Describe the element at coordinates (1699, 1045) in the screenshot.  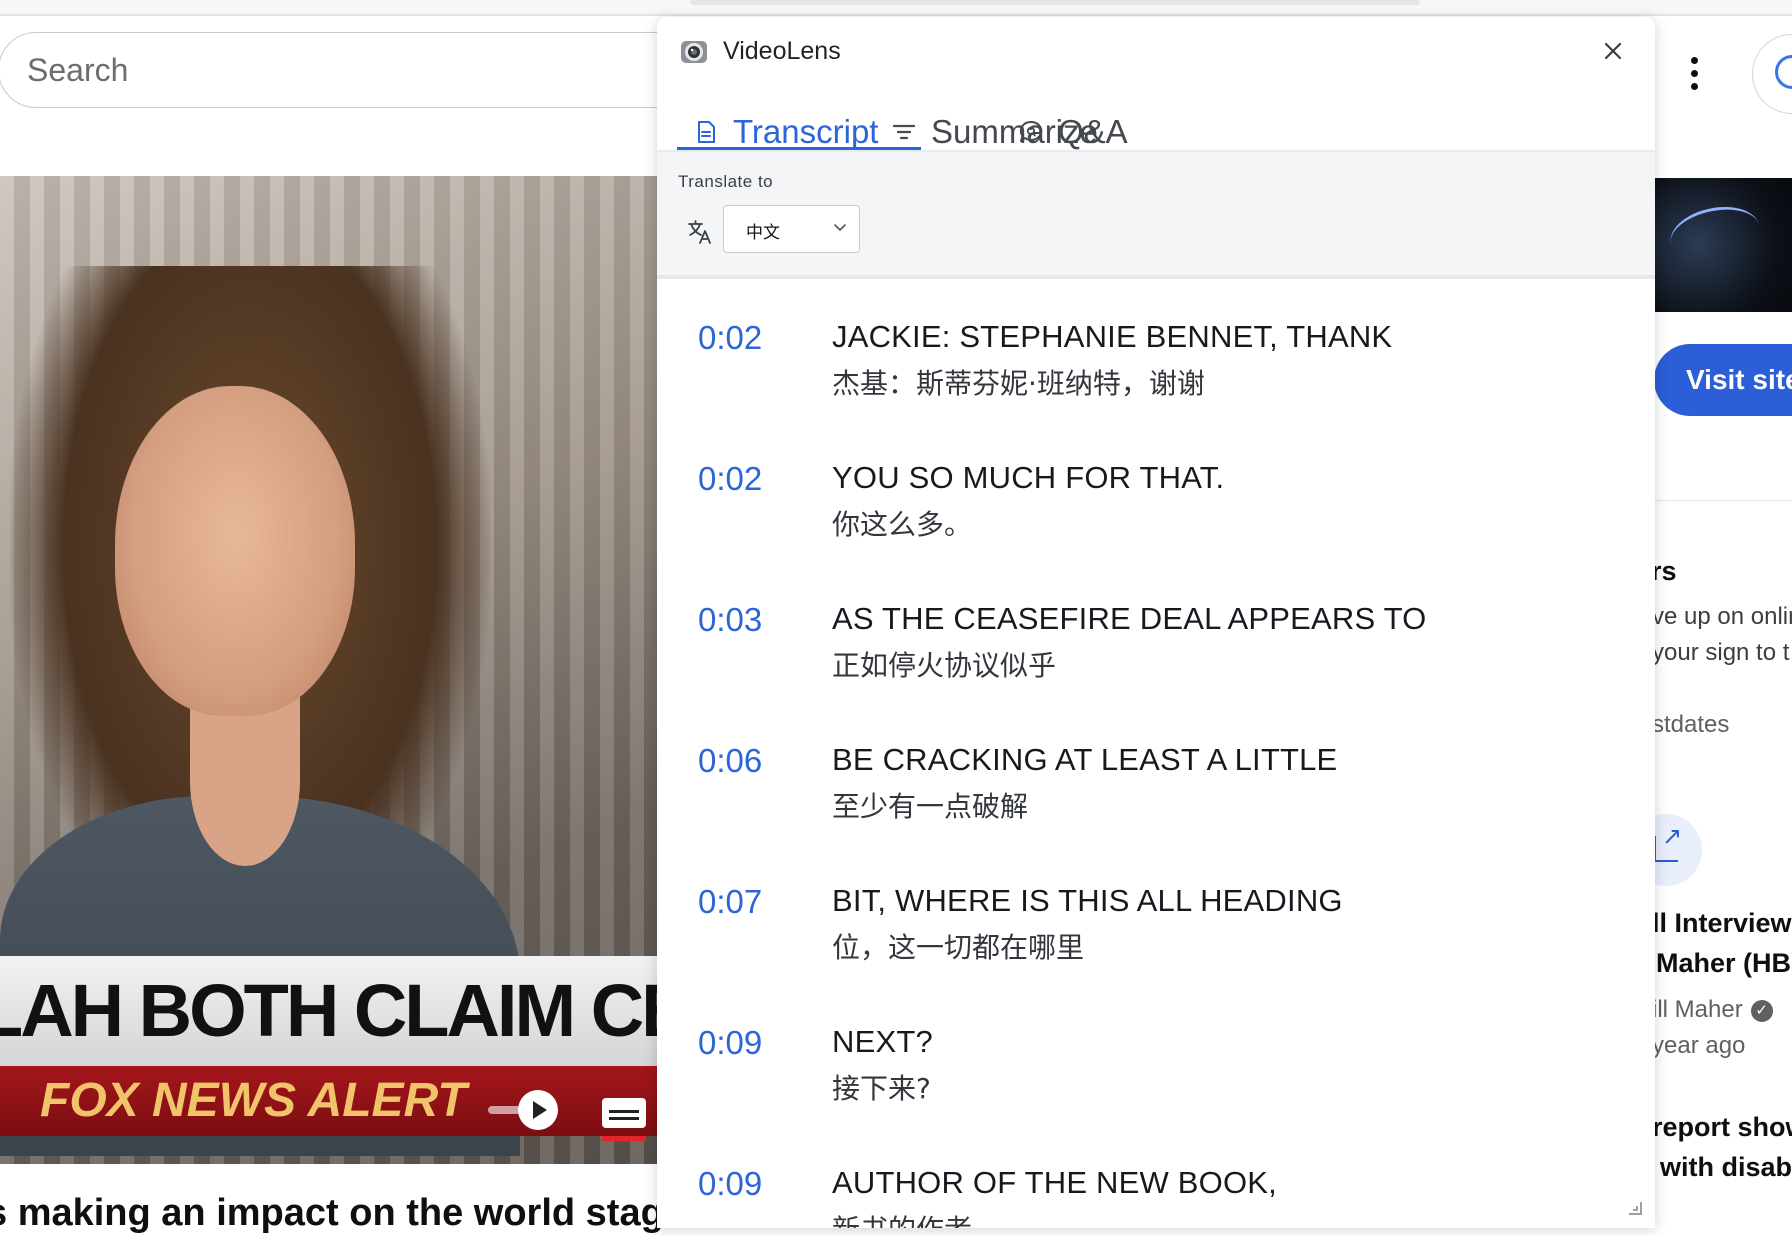
I see `recommended-video-age: year ago` at that location.